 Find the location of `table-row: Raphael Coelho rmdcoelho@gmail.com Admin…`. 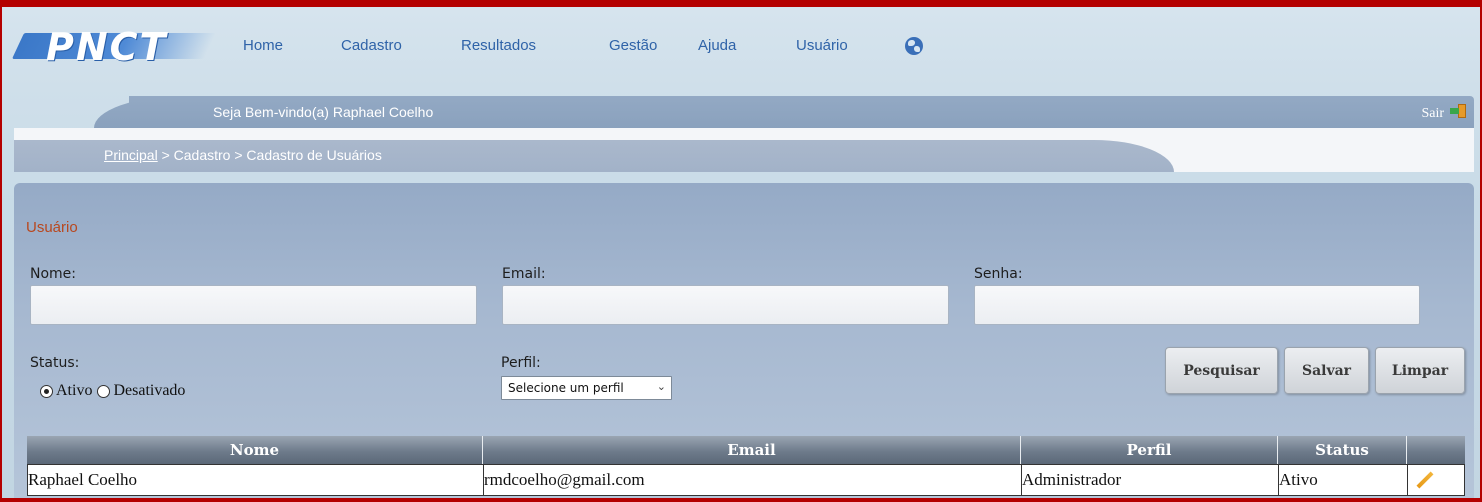

table-row: Raphael Coelho rmdcoelho@gmail.com Admin… is located at coordinates (746, 480).